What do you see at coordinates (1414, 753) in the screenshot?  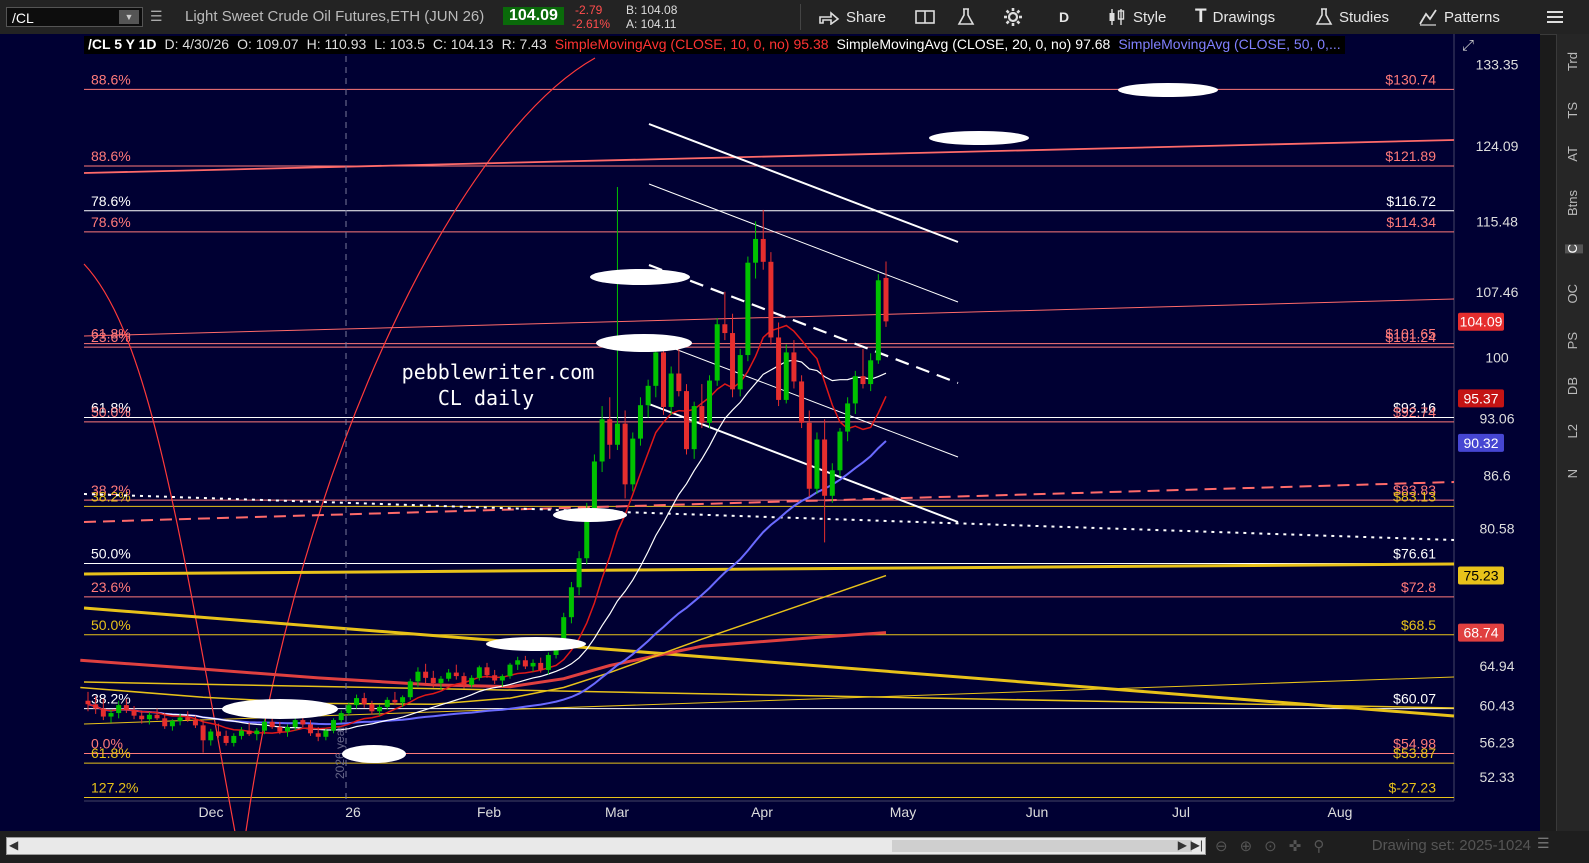 I see `fib-level-value: $53.87` at bounding box center [1414, 753].